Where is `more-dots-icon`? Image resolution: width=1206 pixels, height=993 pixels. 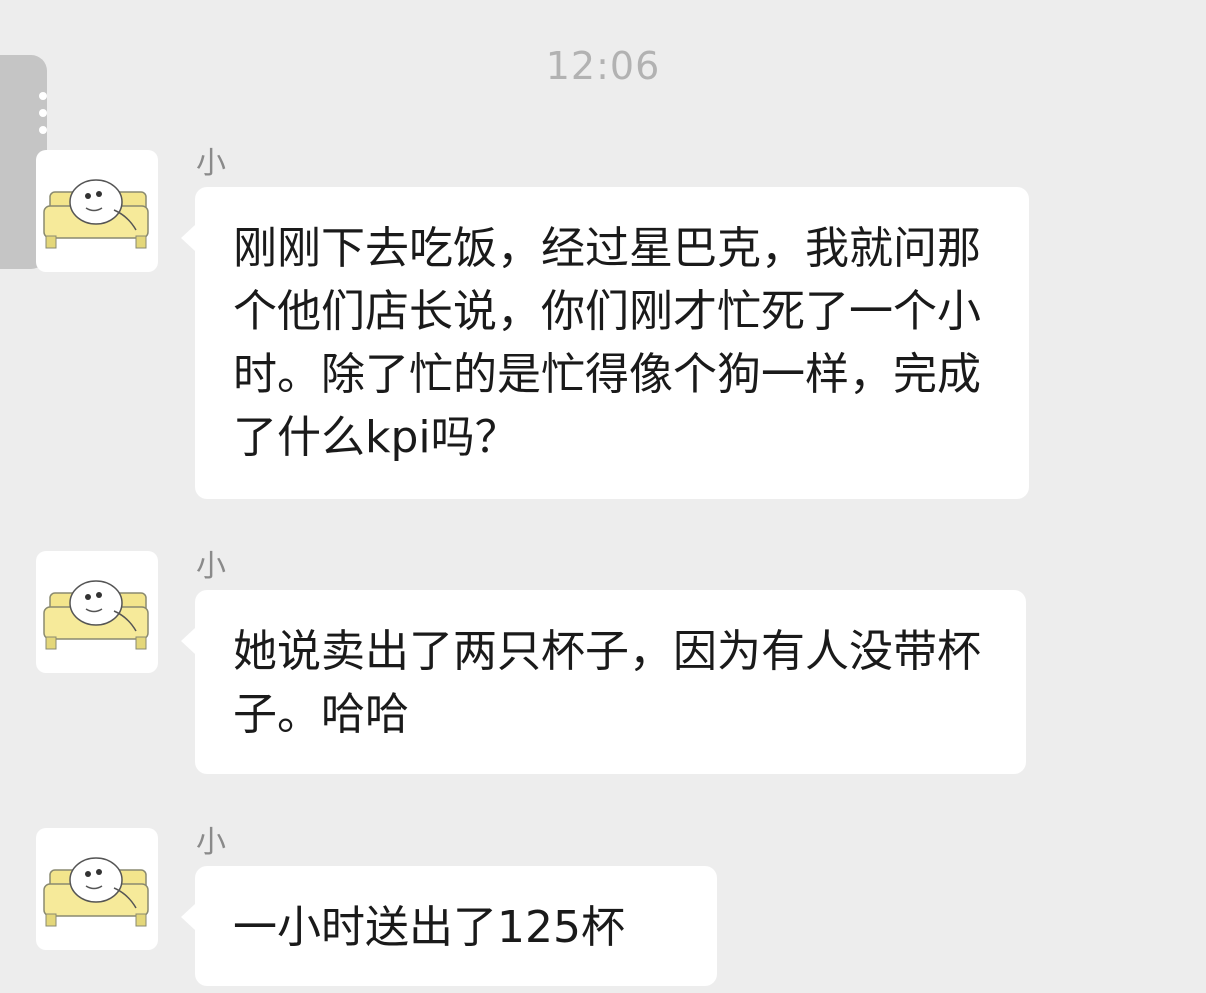
more-dots-icon is located at coordinates (43, 117).